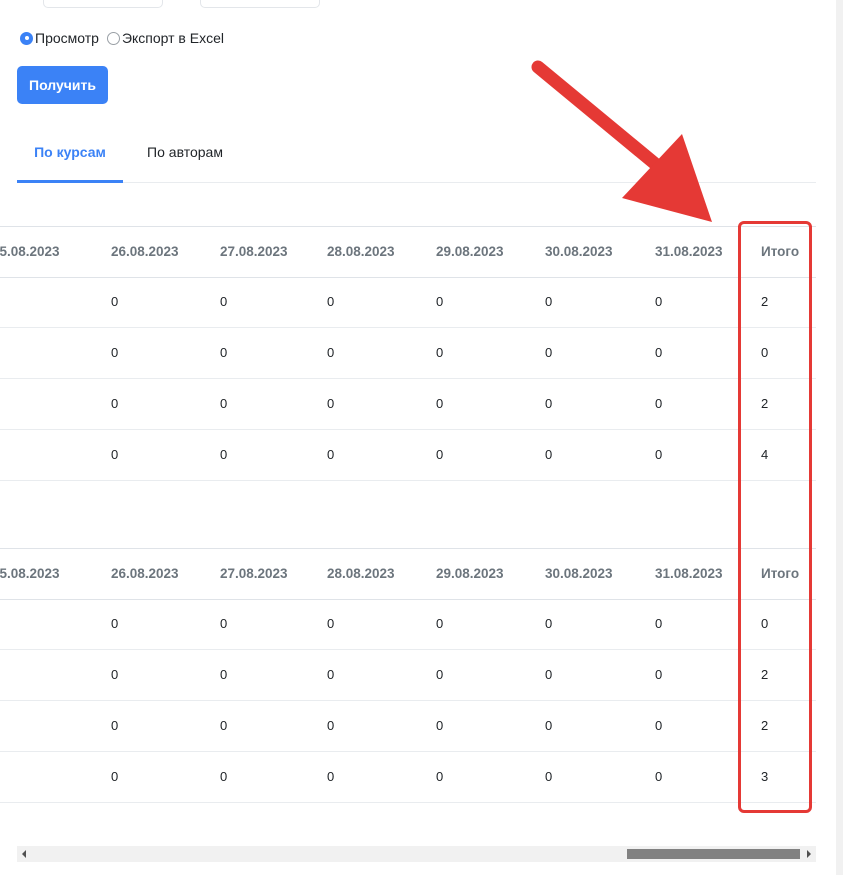 This screenshot has width=843, height=875. Describe the element at coordinates (809, 854) in the screenshot. I see `scroll-right-arrow-icon` at that location.